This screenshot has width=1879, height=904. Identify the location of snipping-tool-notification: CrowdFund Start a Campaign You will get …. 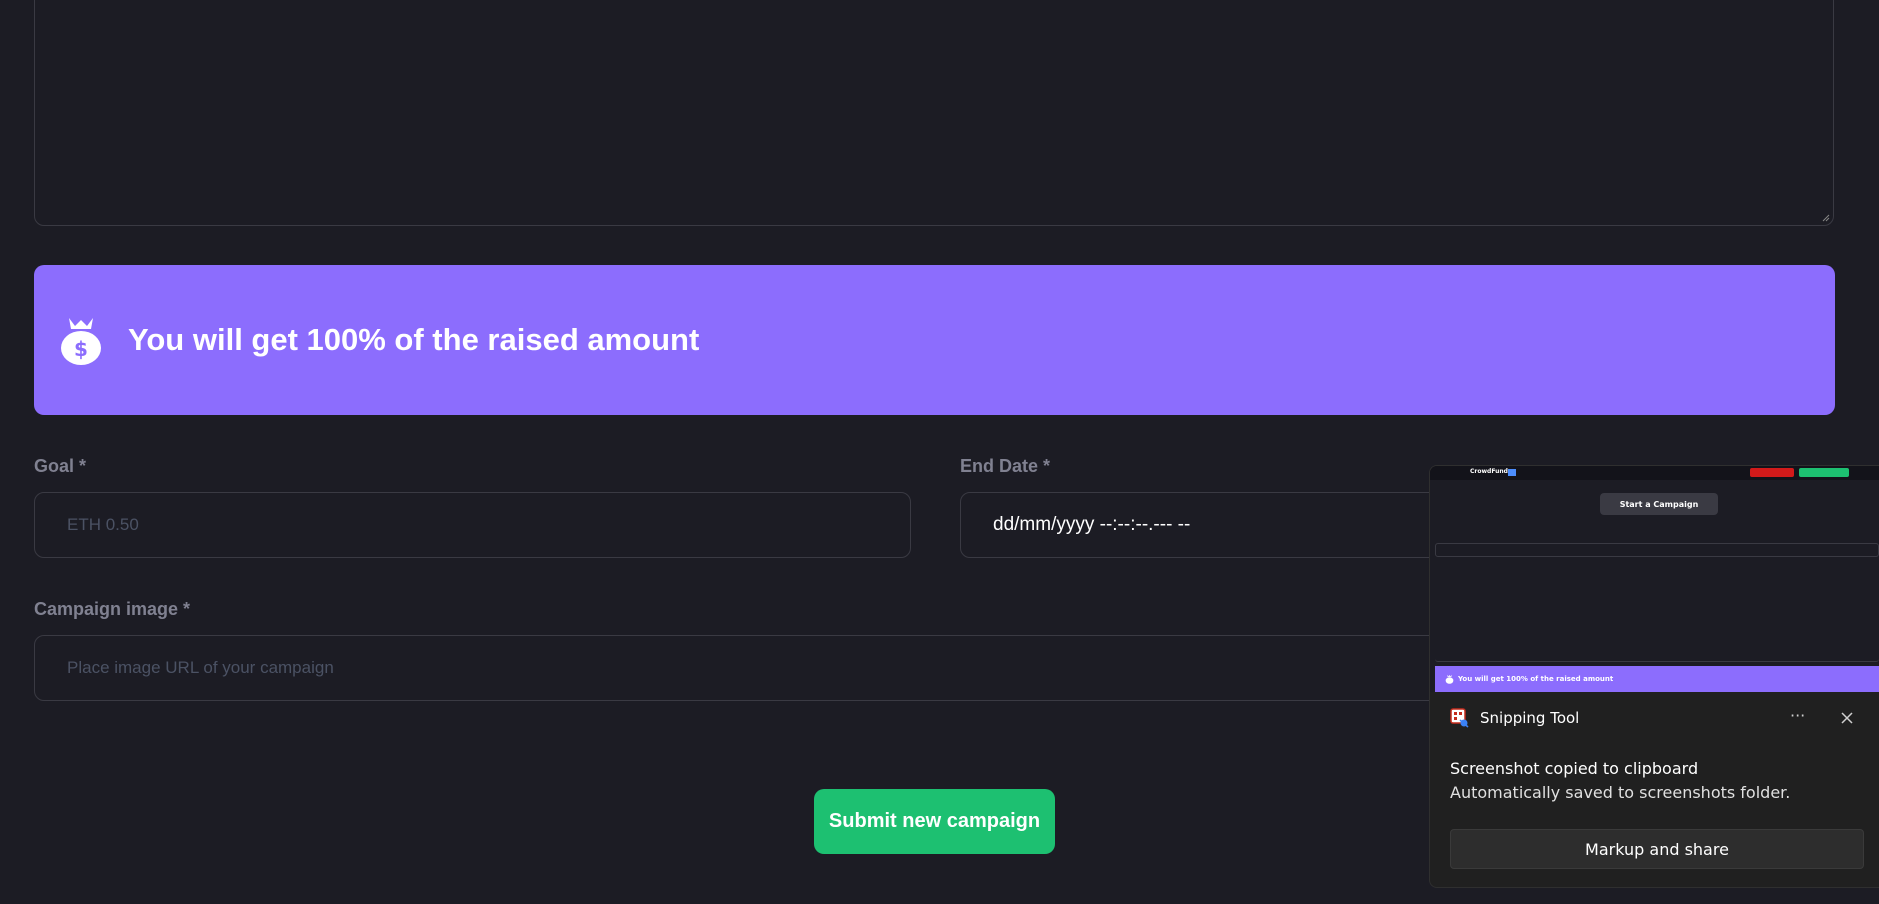
(1654, 676).